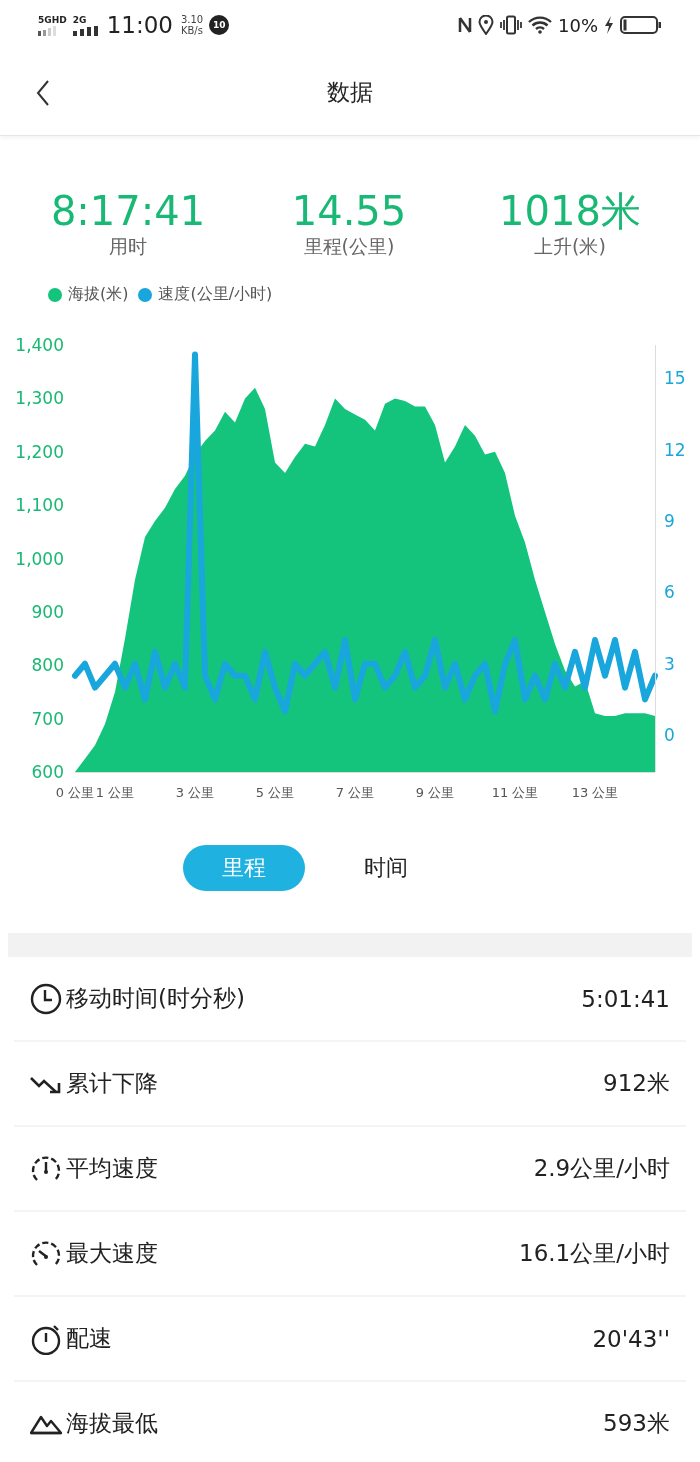 This screenshot has height=1462, width=700. What do you see at coordinates (641, 25) in the screenshot?
I see `battery-icon` at bounding box center [641, 25].